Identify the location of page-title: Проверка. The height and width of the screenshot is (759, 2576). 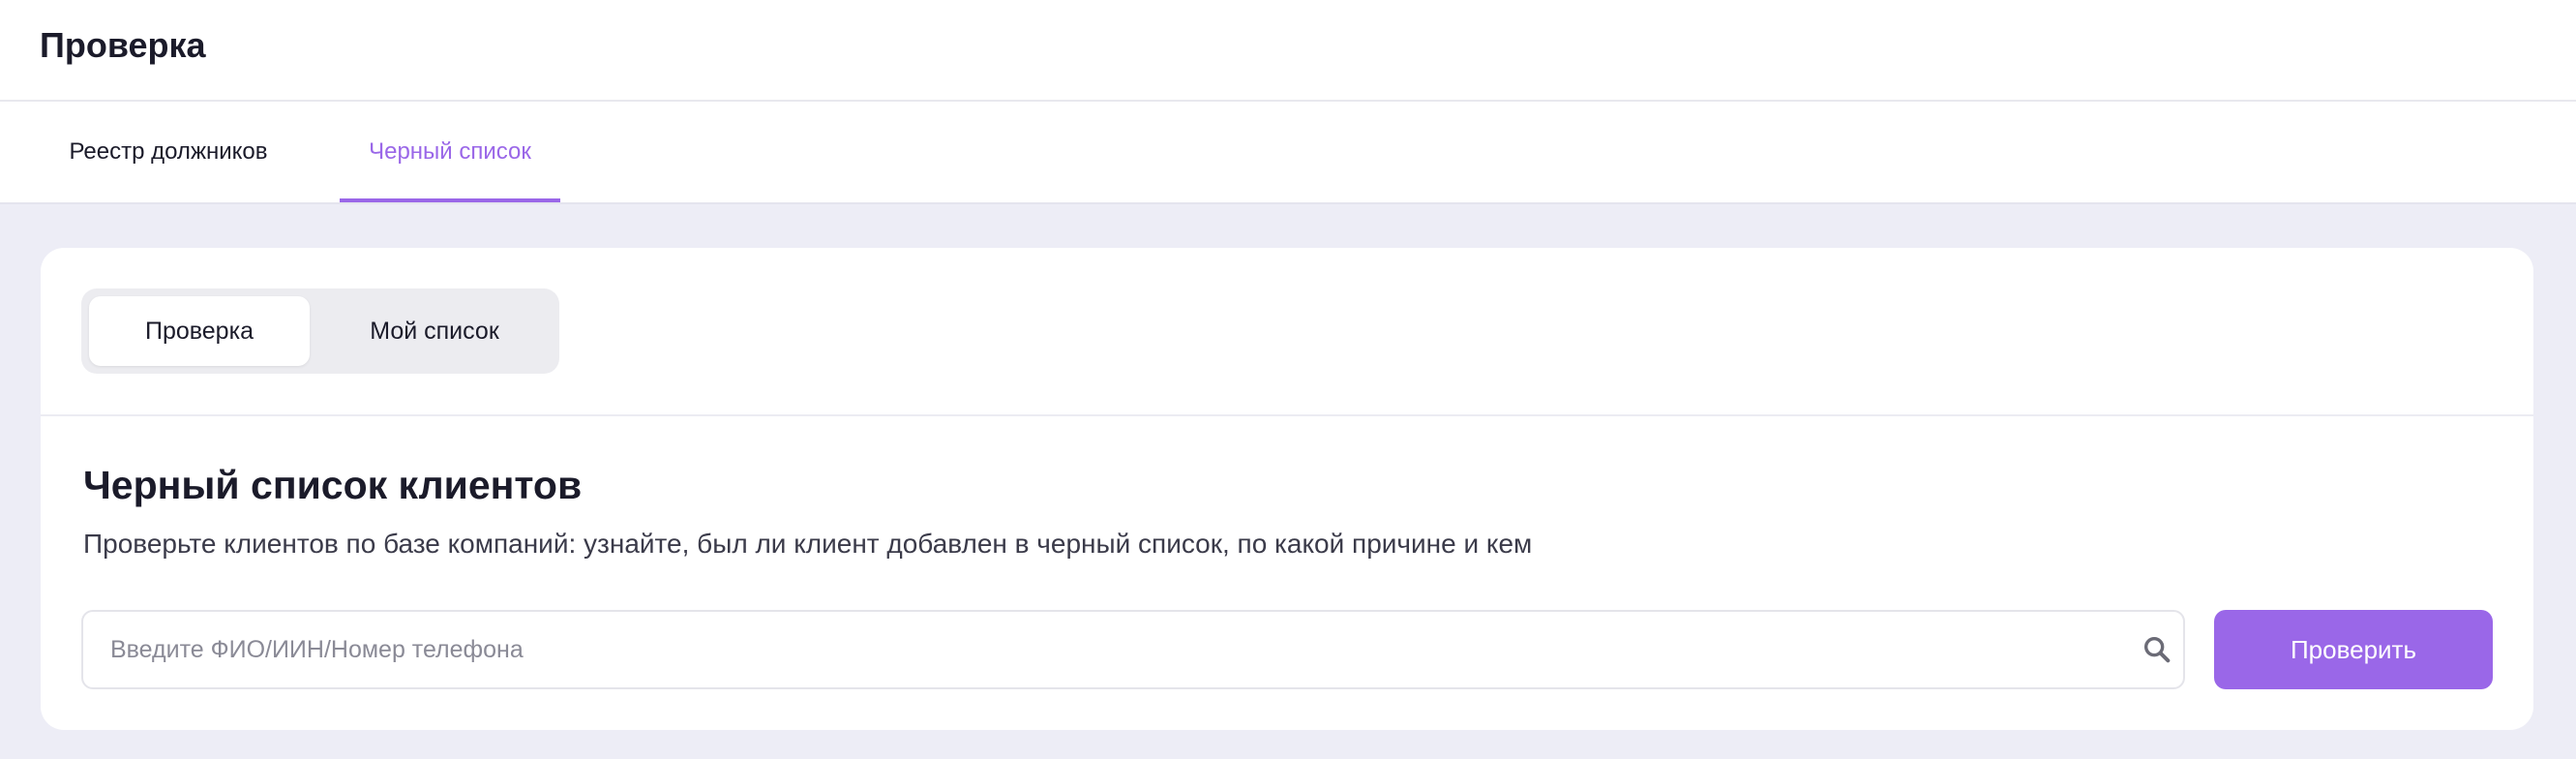
(123, 45).